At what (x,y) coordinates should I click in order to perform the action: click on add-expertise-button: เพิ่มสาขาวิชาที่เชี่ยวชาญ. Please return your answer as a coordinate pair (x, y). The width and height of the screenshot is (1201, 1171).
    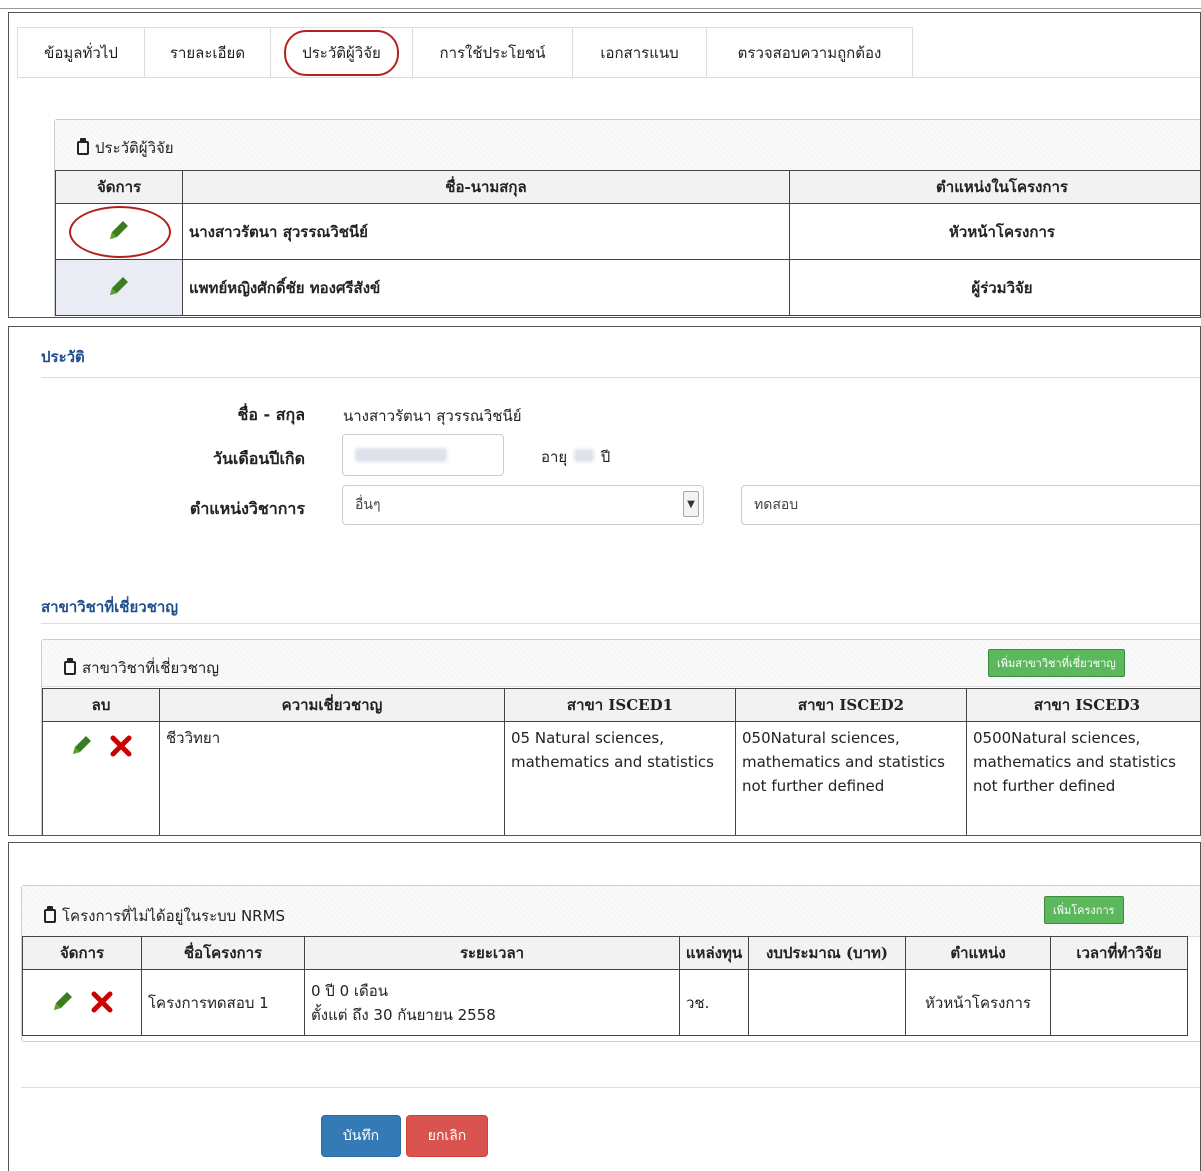
    Looking at the image, I should click on (1056, 663).